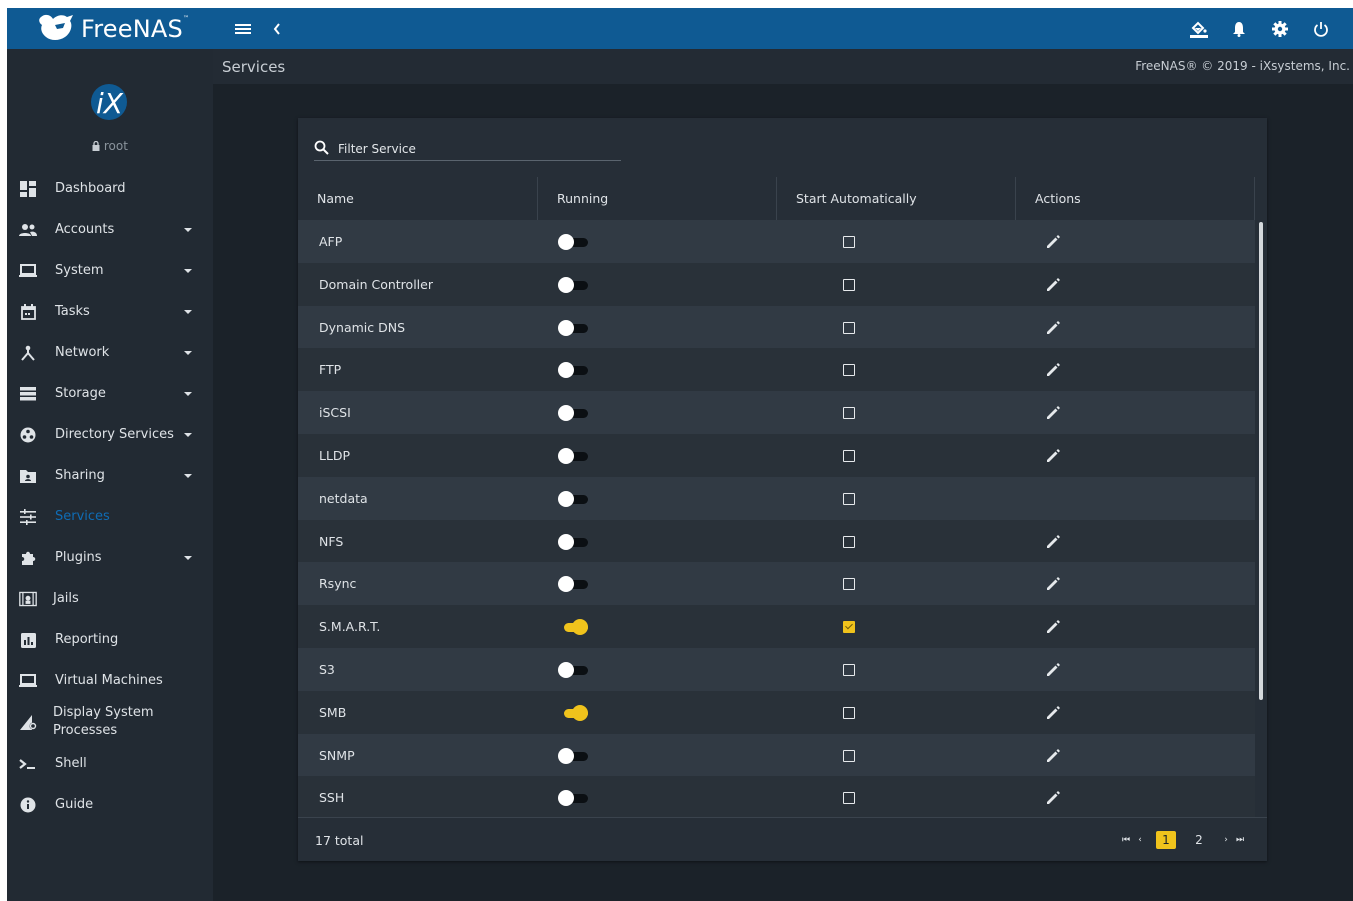 The width and height of the screenshot is (1353, 901). I want to click on filter-field, so click(467, 149).